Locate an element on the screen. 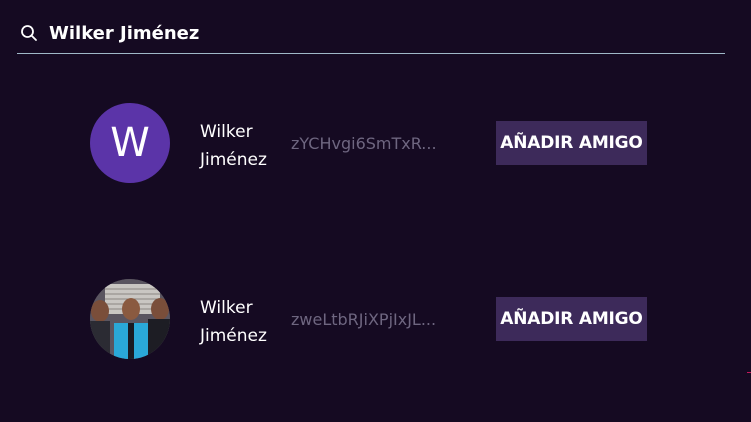 This screenshot has height=422, width=751. avatar-photo is located at coordinates (130, 319).